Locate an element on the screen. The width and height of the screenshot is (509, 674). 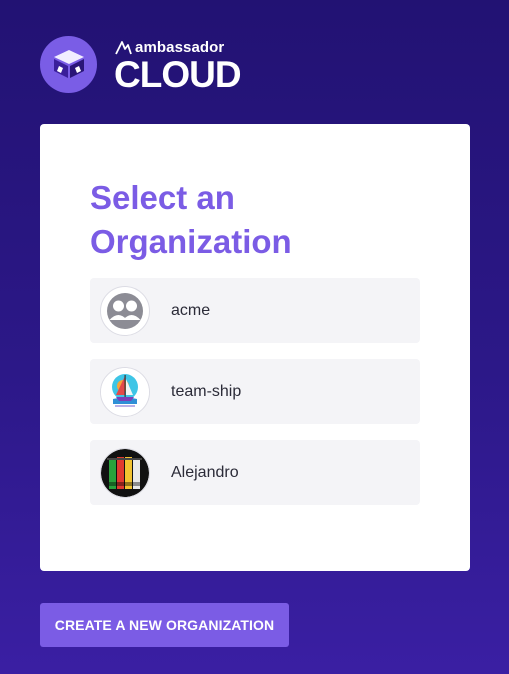
organization-item-alejandro: Alejandro is located at coordinates (255, 472).